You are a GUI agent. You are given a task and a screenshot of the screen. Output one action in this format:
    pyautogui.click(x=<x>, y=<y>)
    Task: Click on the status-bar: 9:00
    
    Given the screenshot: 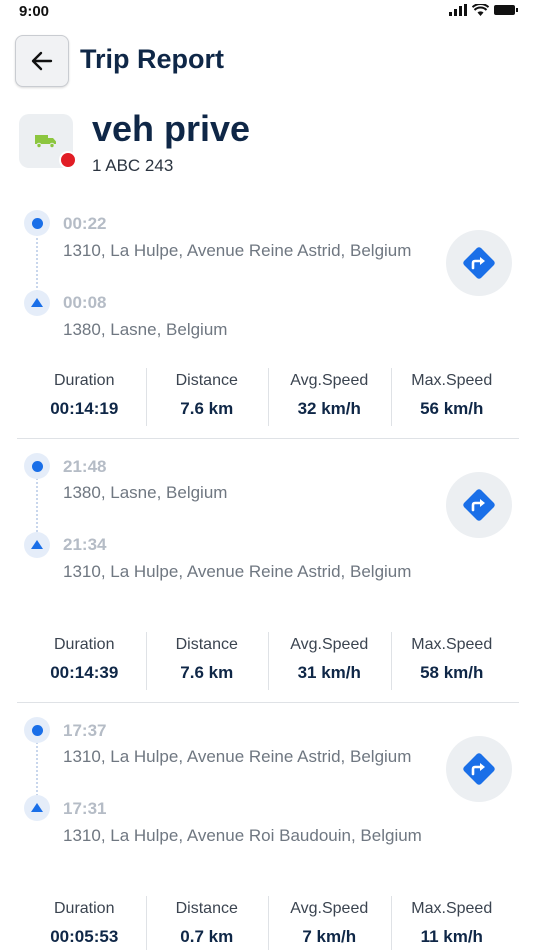 What is the action you would take?
    pyautogui.click(x=267, y=11)
    